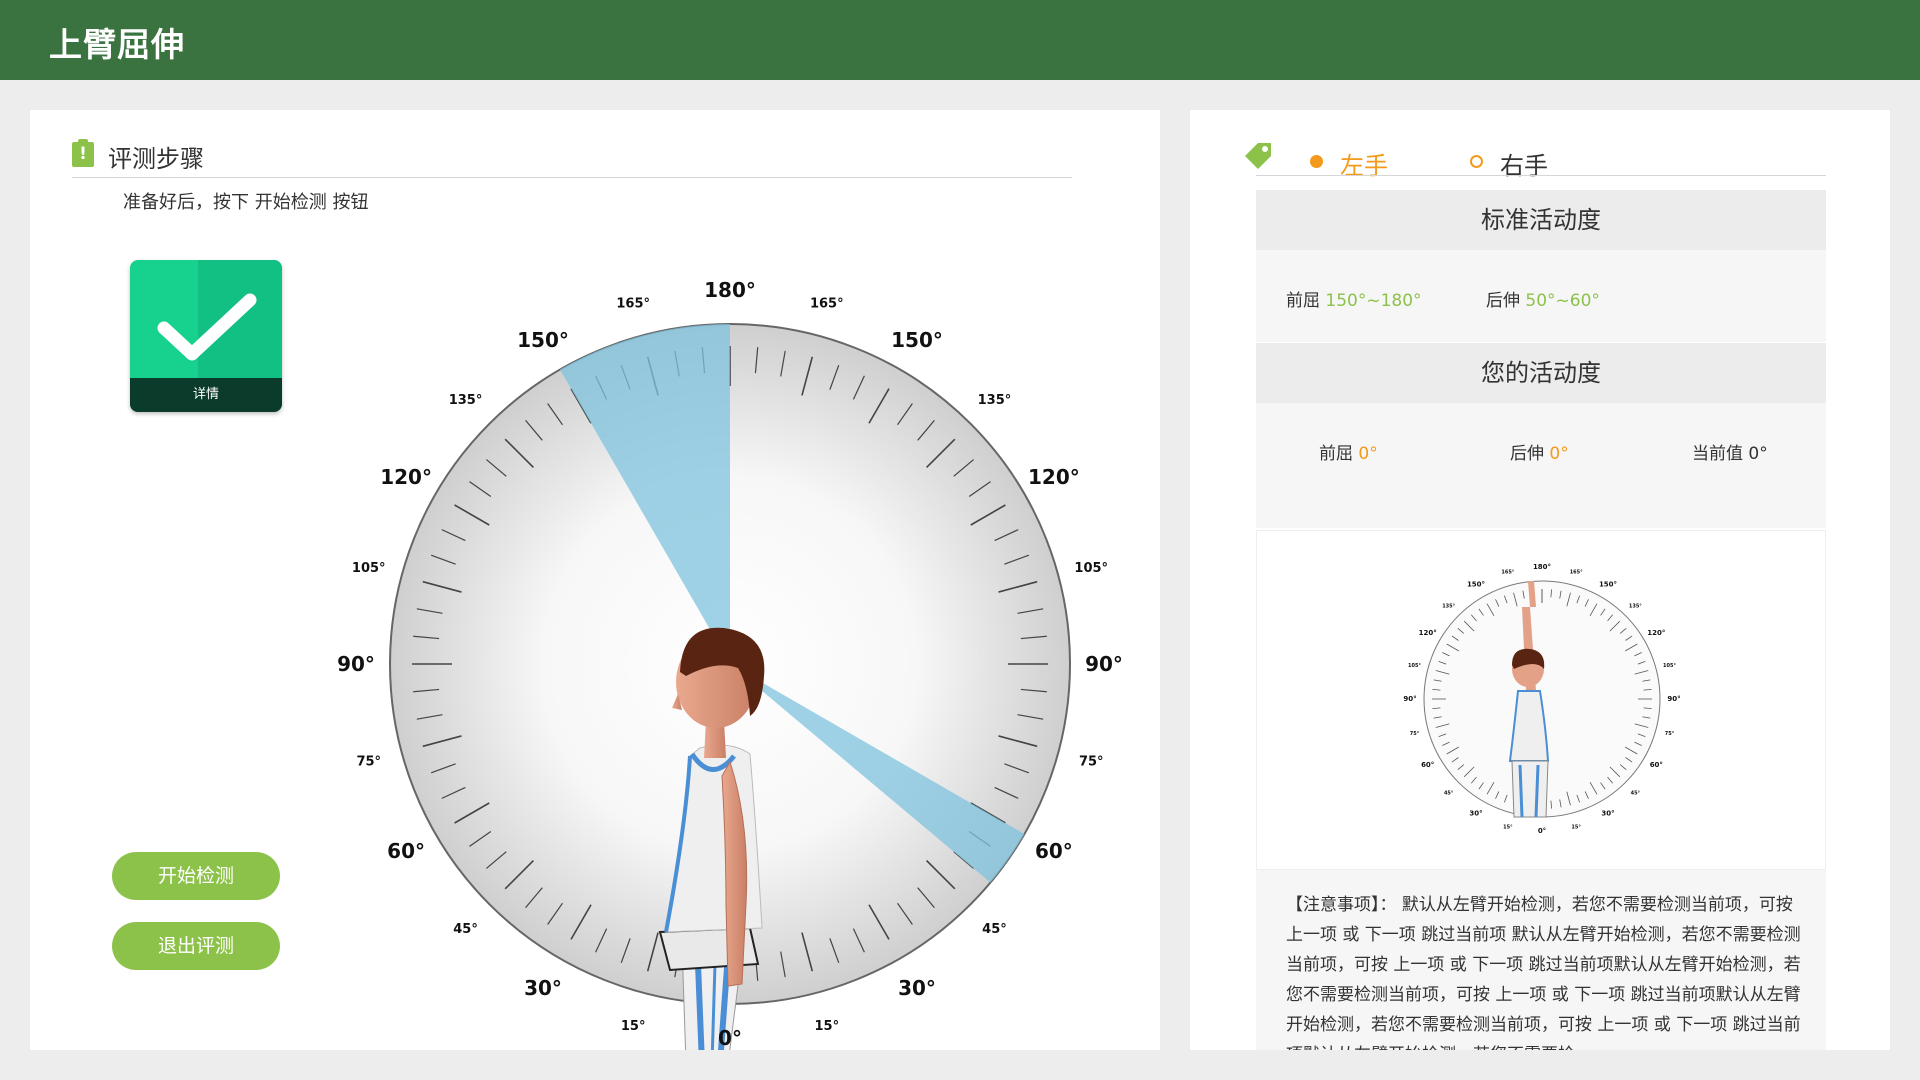 Image resolution: width=1920 pixels, height=1080 pixels. Describe the element at coordinates (206, 395) in the screenshot. I see `detail-label: 详情` at that location.